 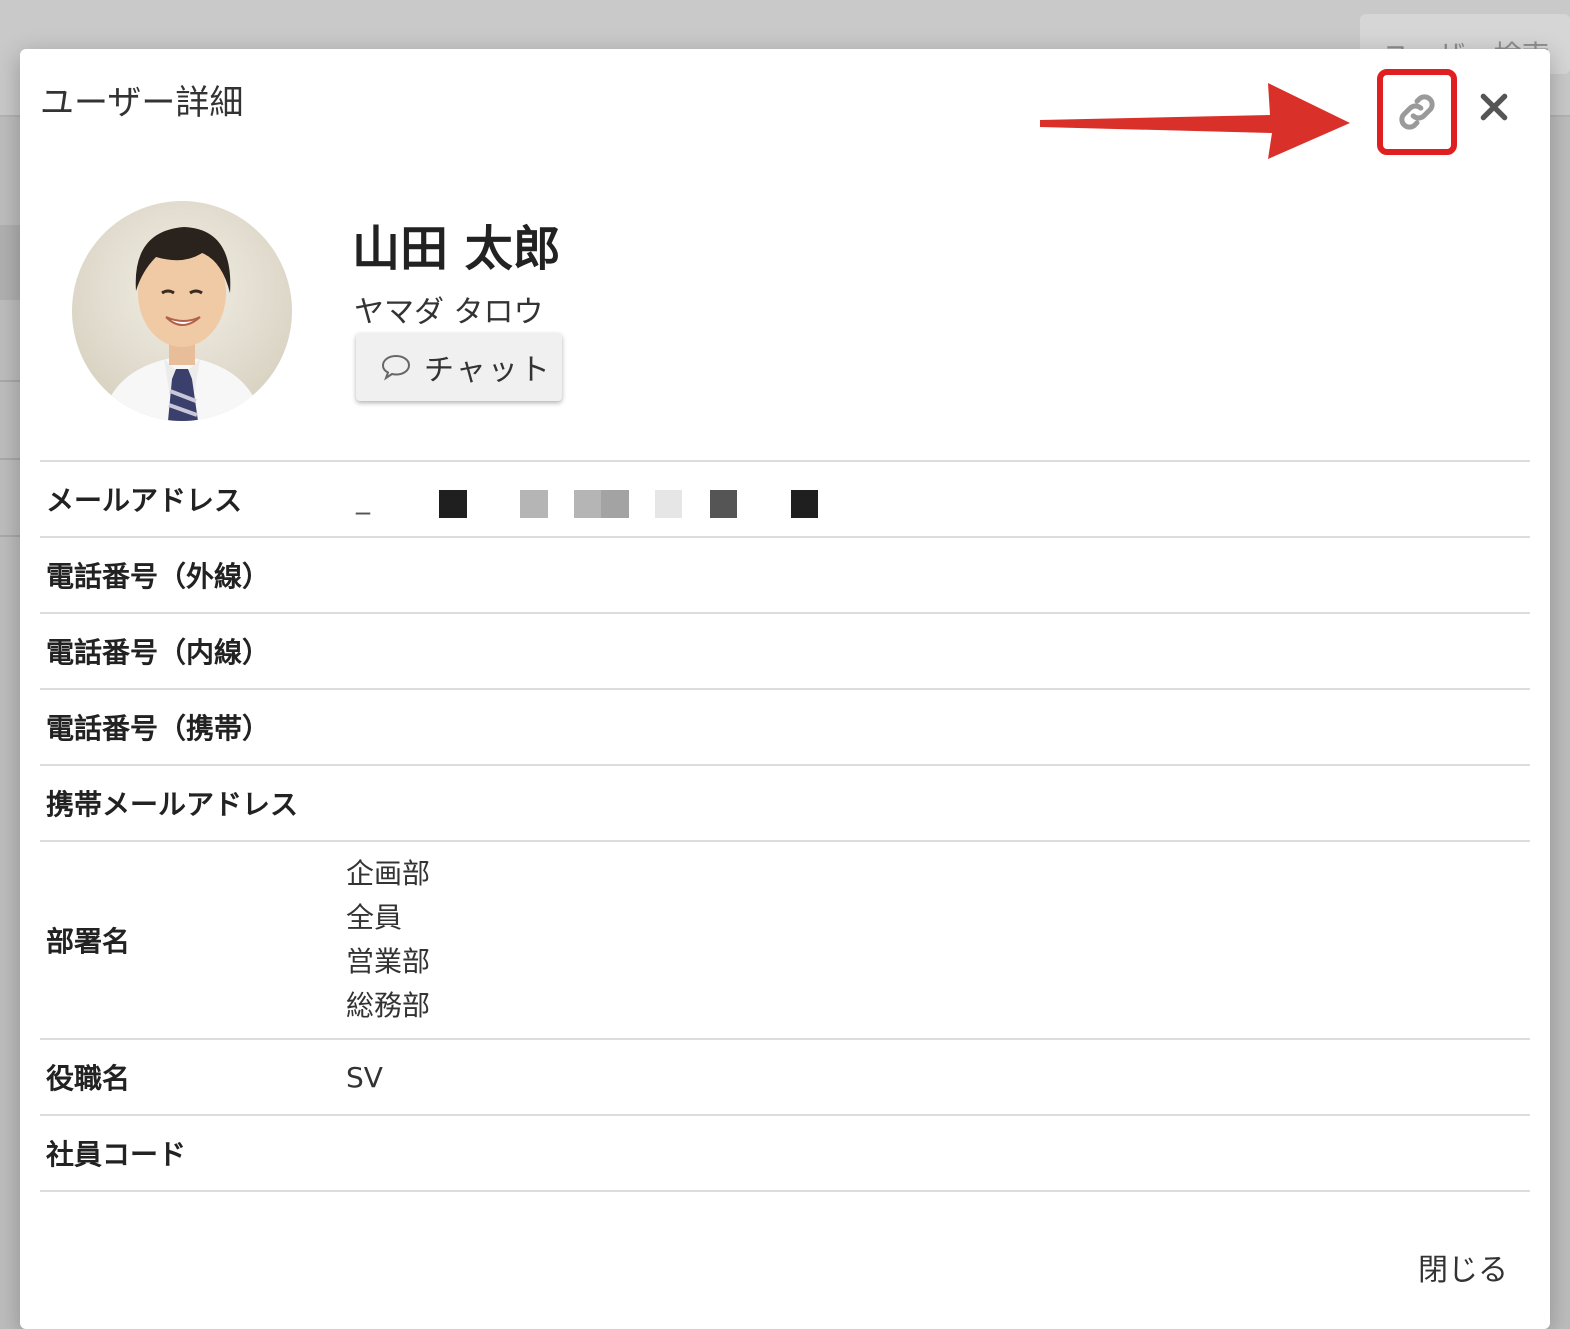 I want to click on email-value: _, so click(x=938, y=499).